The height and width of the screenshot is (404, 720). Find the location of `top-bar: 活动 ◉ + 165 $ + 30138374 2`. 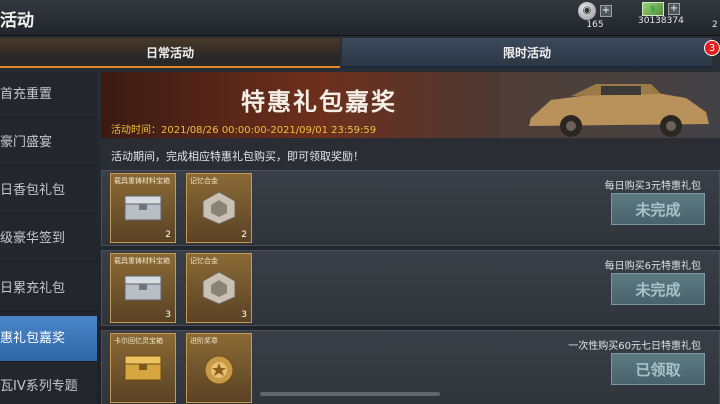

top-bar: 活动 ◉ + 165 $ + 30138374 2 is located at coordinates (360, 18).